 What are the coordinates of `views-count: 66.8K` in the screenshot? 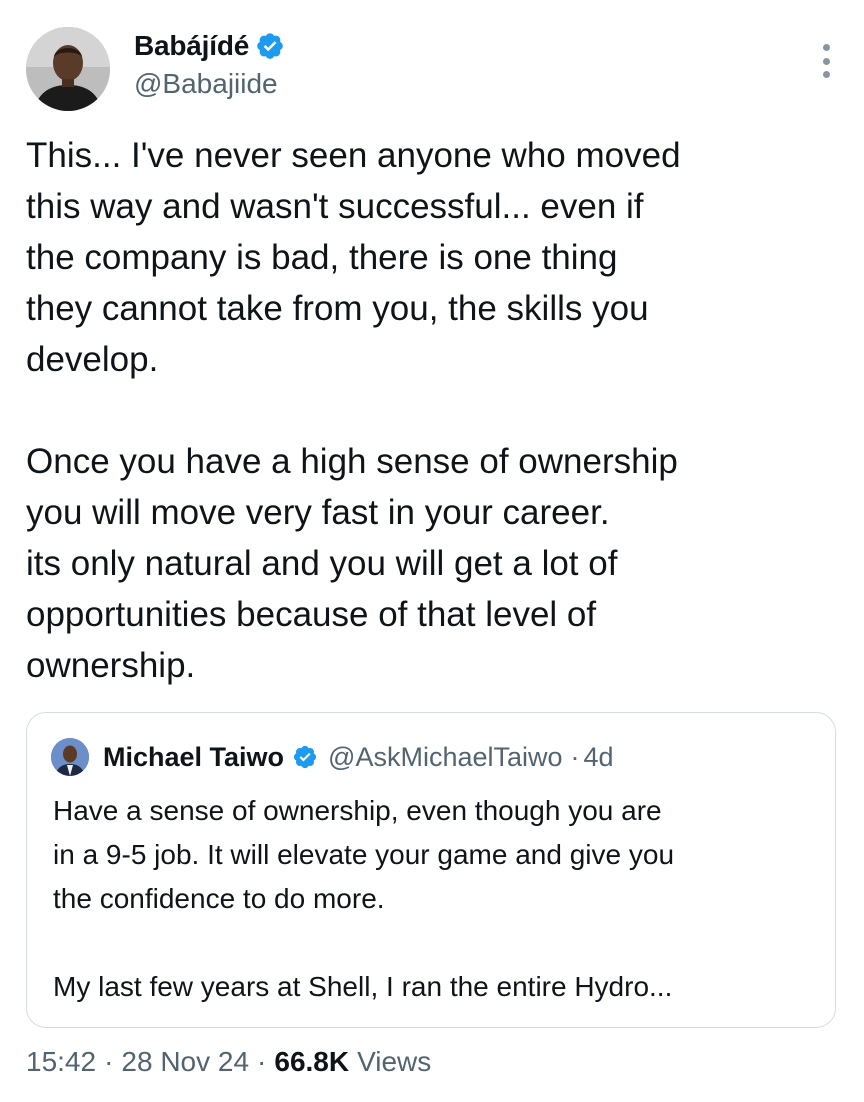 It's located at (312, 1061).